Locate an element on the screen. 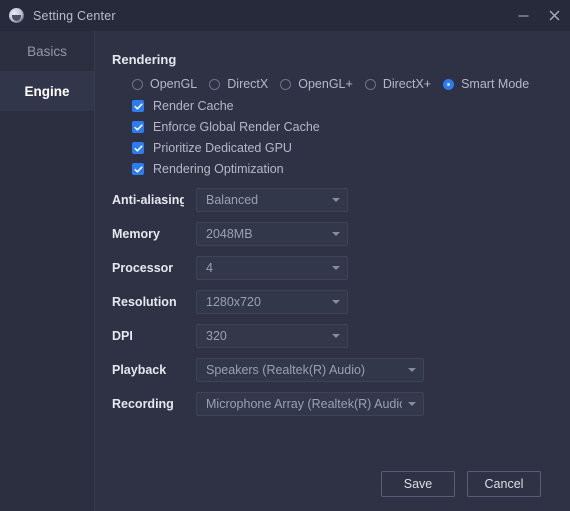 Image resolution: width=570 pixels, height=511 pixels. checkbox-prioritize-dedicated-gpu: Prioritize Dedicated GPU is located at coordinates (212, 148).